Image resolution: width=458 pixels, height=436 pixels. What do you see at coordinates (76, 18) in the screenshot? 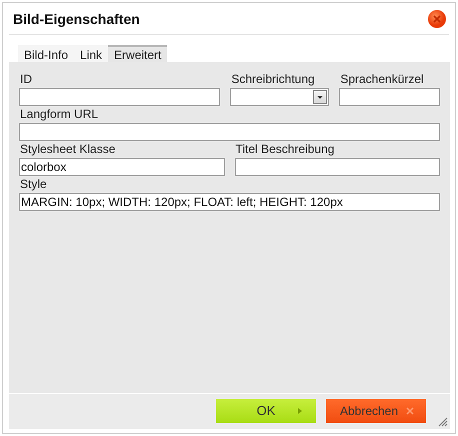
I see `window-title: Bild-Eigenschaften` at bounding box center [76, 18].